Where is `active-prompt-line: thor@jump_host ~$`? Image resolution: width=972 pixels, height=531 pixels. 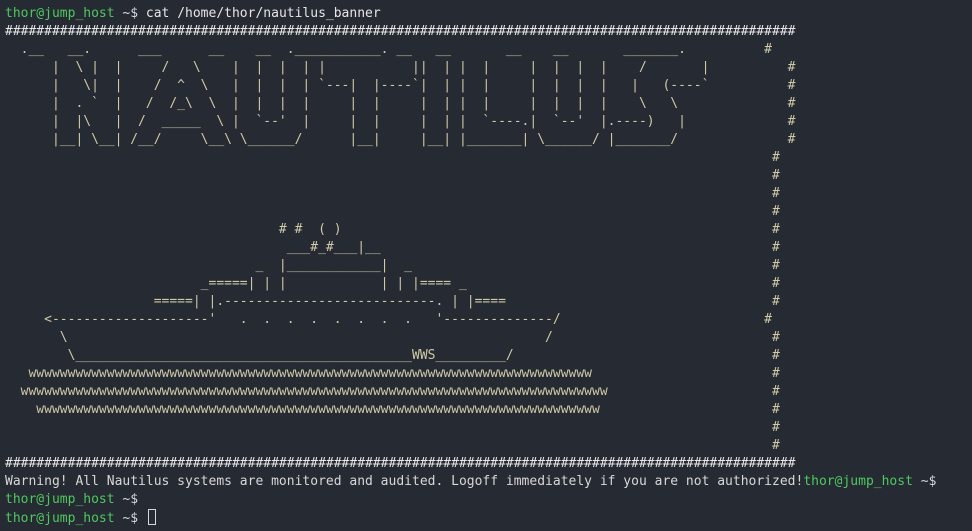 active-prompt-line: thor@jump_host ~$ is located at coordinates (488, 518).